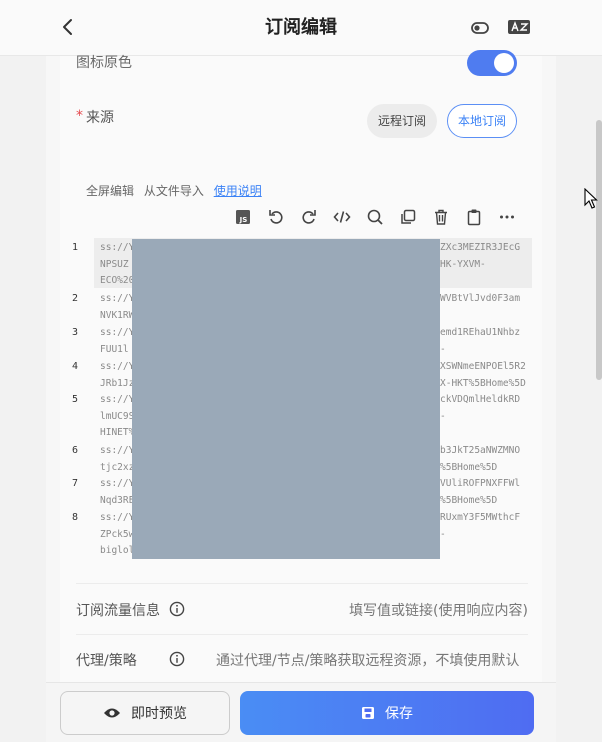 This screenshot has height=742, width=602. I want to click on translate-button, so click(519, 27).